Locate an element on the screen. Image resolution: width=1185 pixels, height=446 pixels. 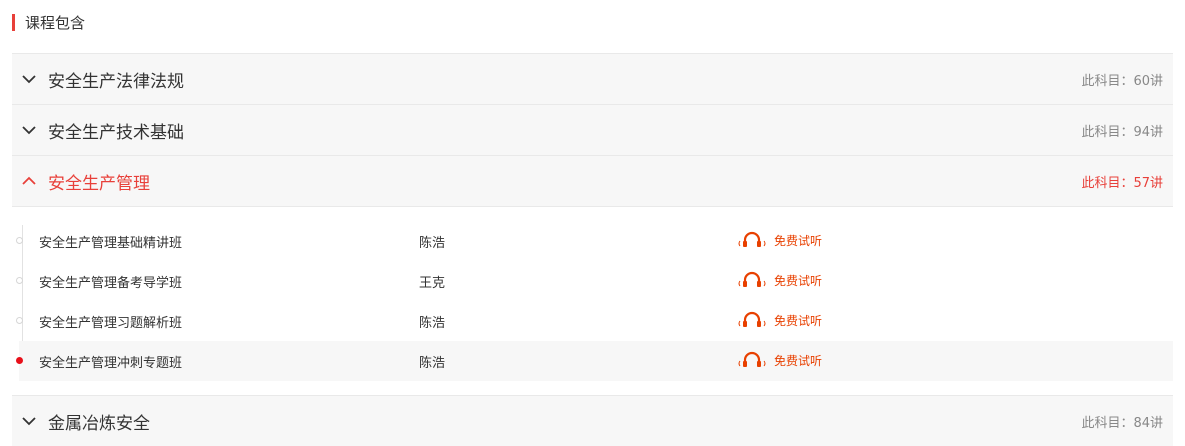
course-name: 安全生产管理备考导学班 is located at coordinates (111, 283).